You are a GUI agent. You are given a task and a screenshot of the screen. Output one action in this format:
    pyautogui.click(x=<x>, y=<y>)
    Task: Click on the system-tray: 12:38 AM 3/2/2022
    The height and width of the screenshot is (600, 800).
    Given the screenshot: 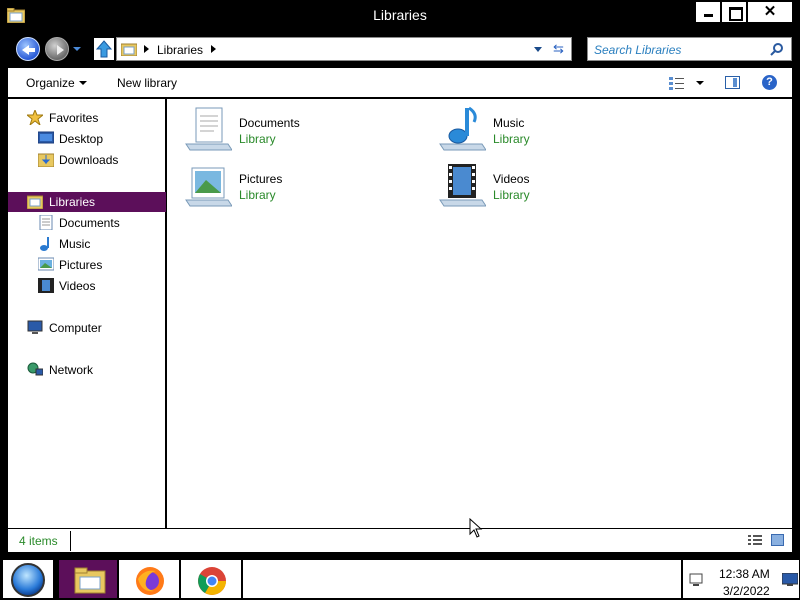 What is the action you would take?
    pyautogui.click(x=741, y=579)
    